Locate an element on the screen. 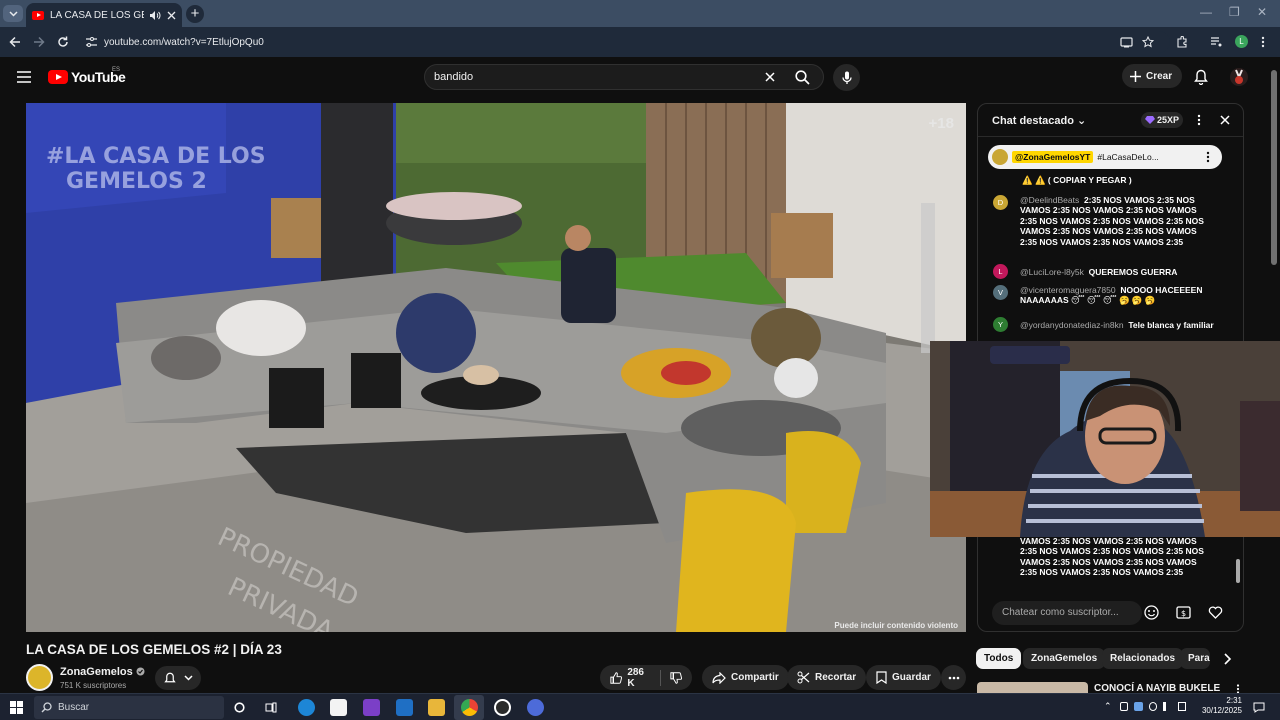 The height and width of the screenshot is (720, 1280). maximize-icon: ❐ is located at coordinates (1234, 12).